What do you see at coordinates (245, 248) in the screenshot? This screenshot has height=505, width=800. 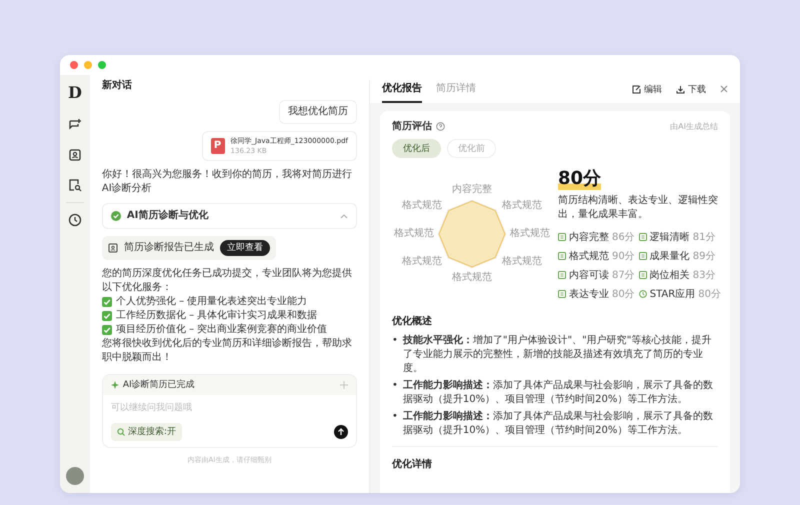 I see `view-now-button: 立即查看` at bounding box center [245, 248].